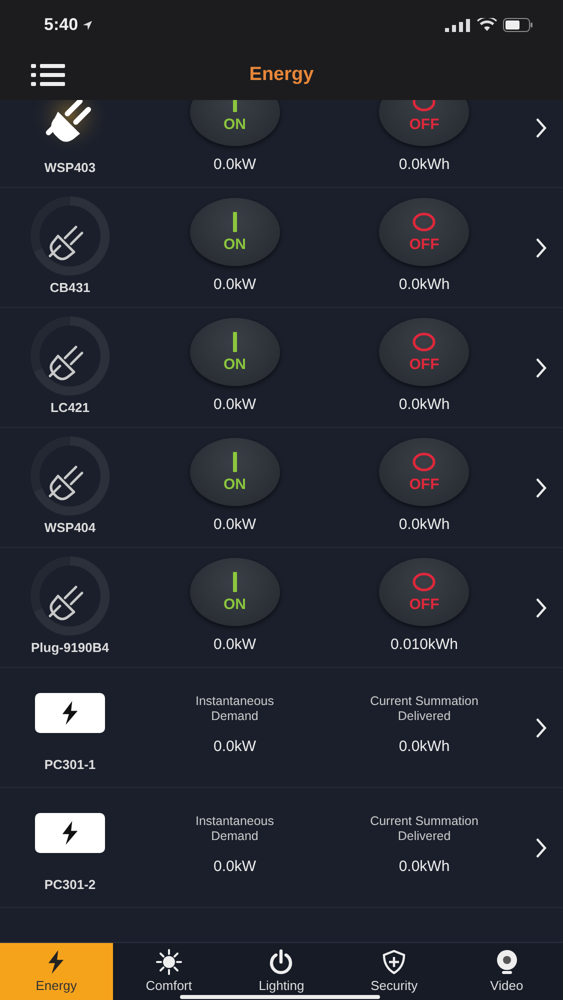 This screenshot has width=563, height=1000. I want to click on tab: Comfort, so click(169, 971).